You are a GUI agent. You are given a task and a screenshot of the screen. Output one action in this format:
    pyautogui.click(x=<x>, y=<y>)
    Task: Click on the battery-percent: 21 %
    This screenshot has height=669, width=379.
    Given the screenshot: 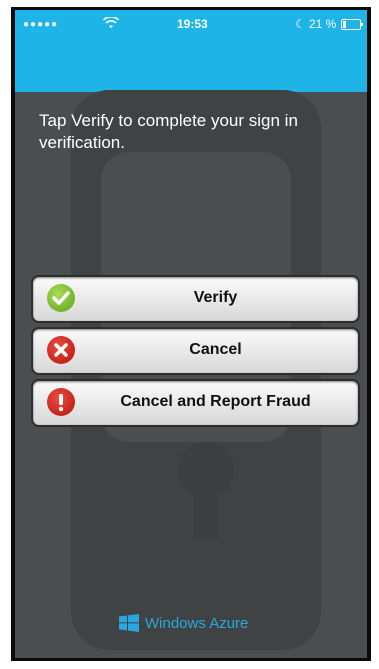 What is the action you would take?
    pyautogui.click(x=323, y=24)
    